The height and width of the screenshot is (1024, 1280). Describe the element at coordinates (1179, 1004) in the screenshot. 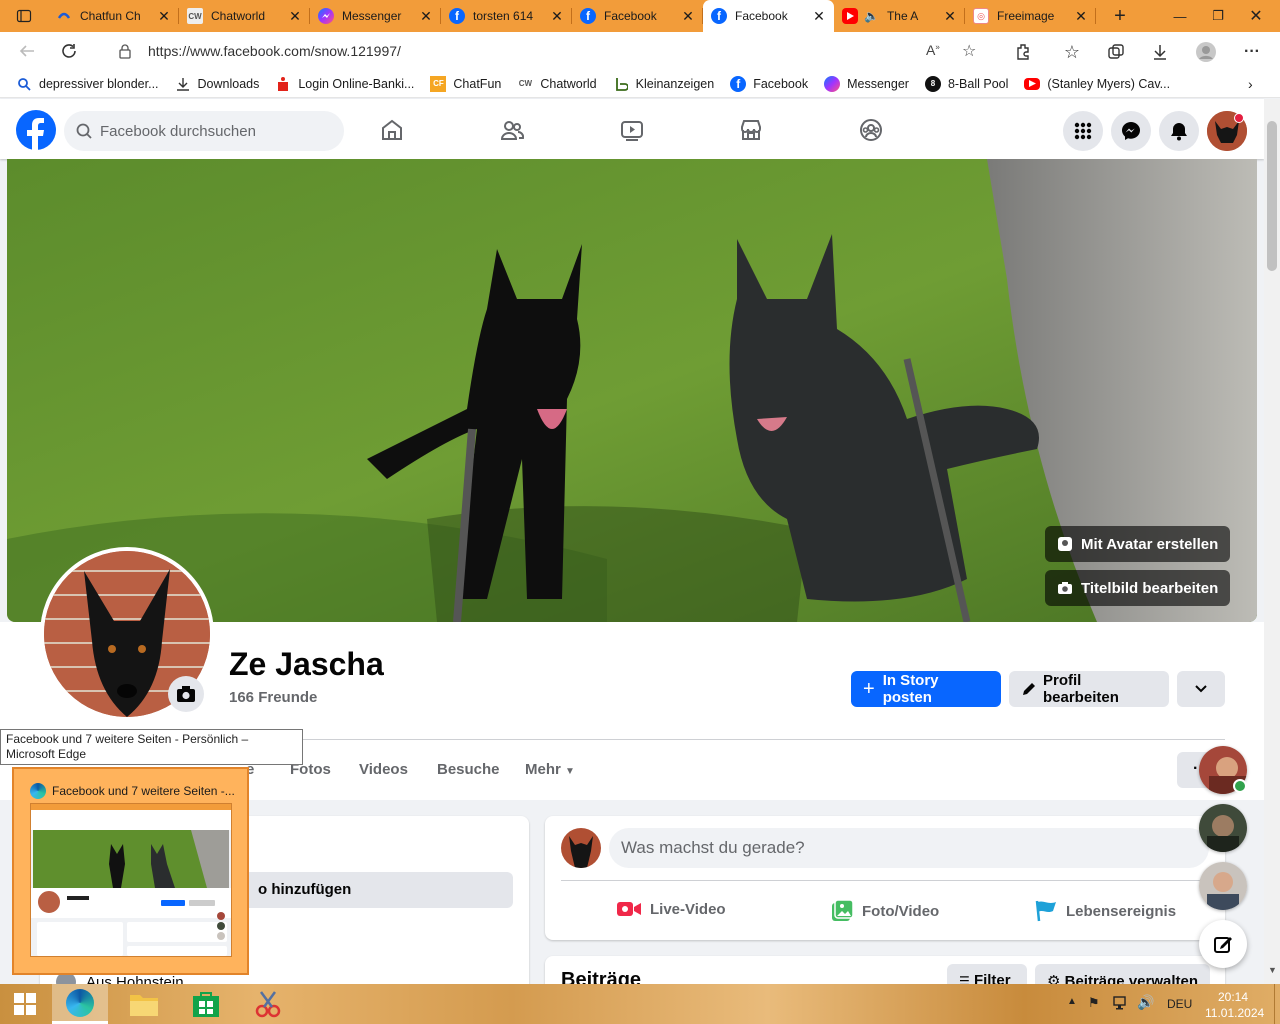

I see `input-language: DEU` at that location.